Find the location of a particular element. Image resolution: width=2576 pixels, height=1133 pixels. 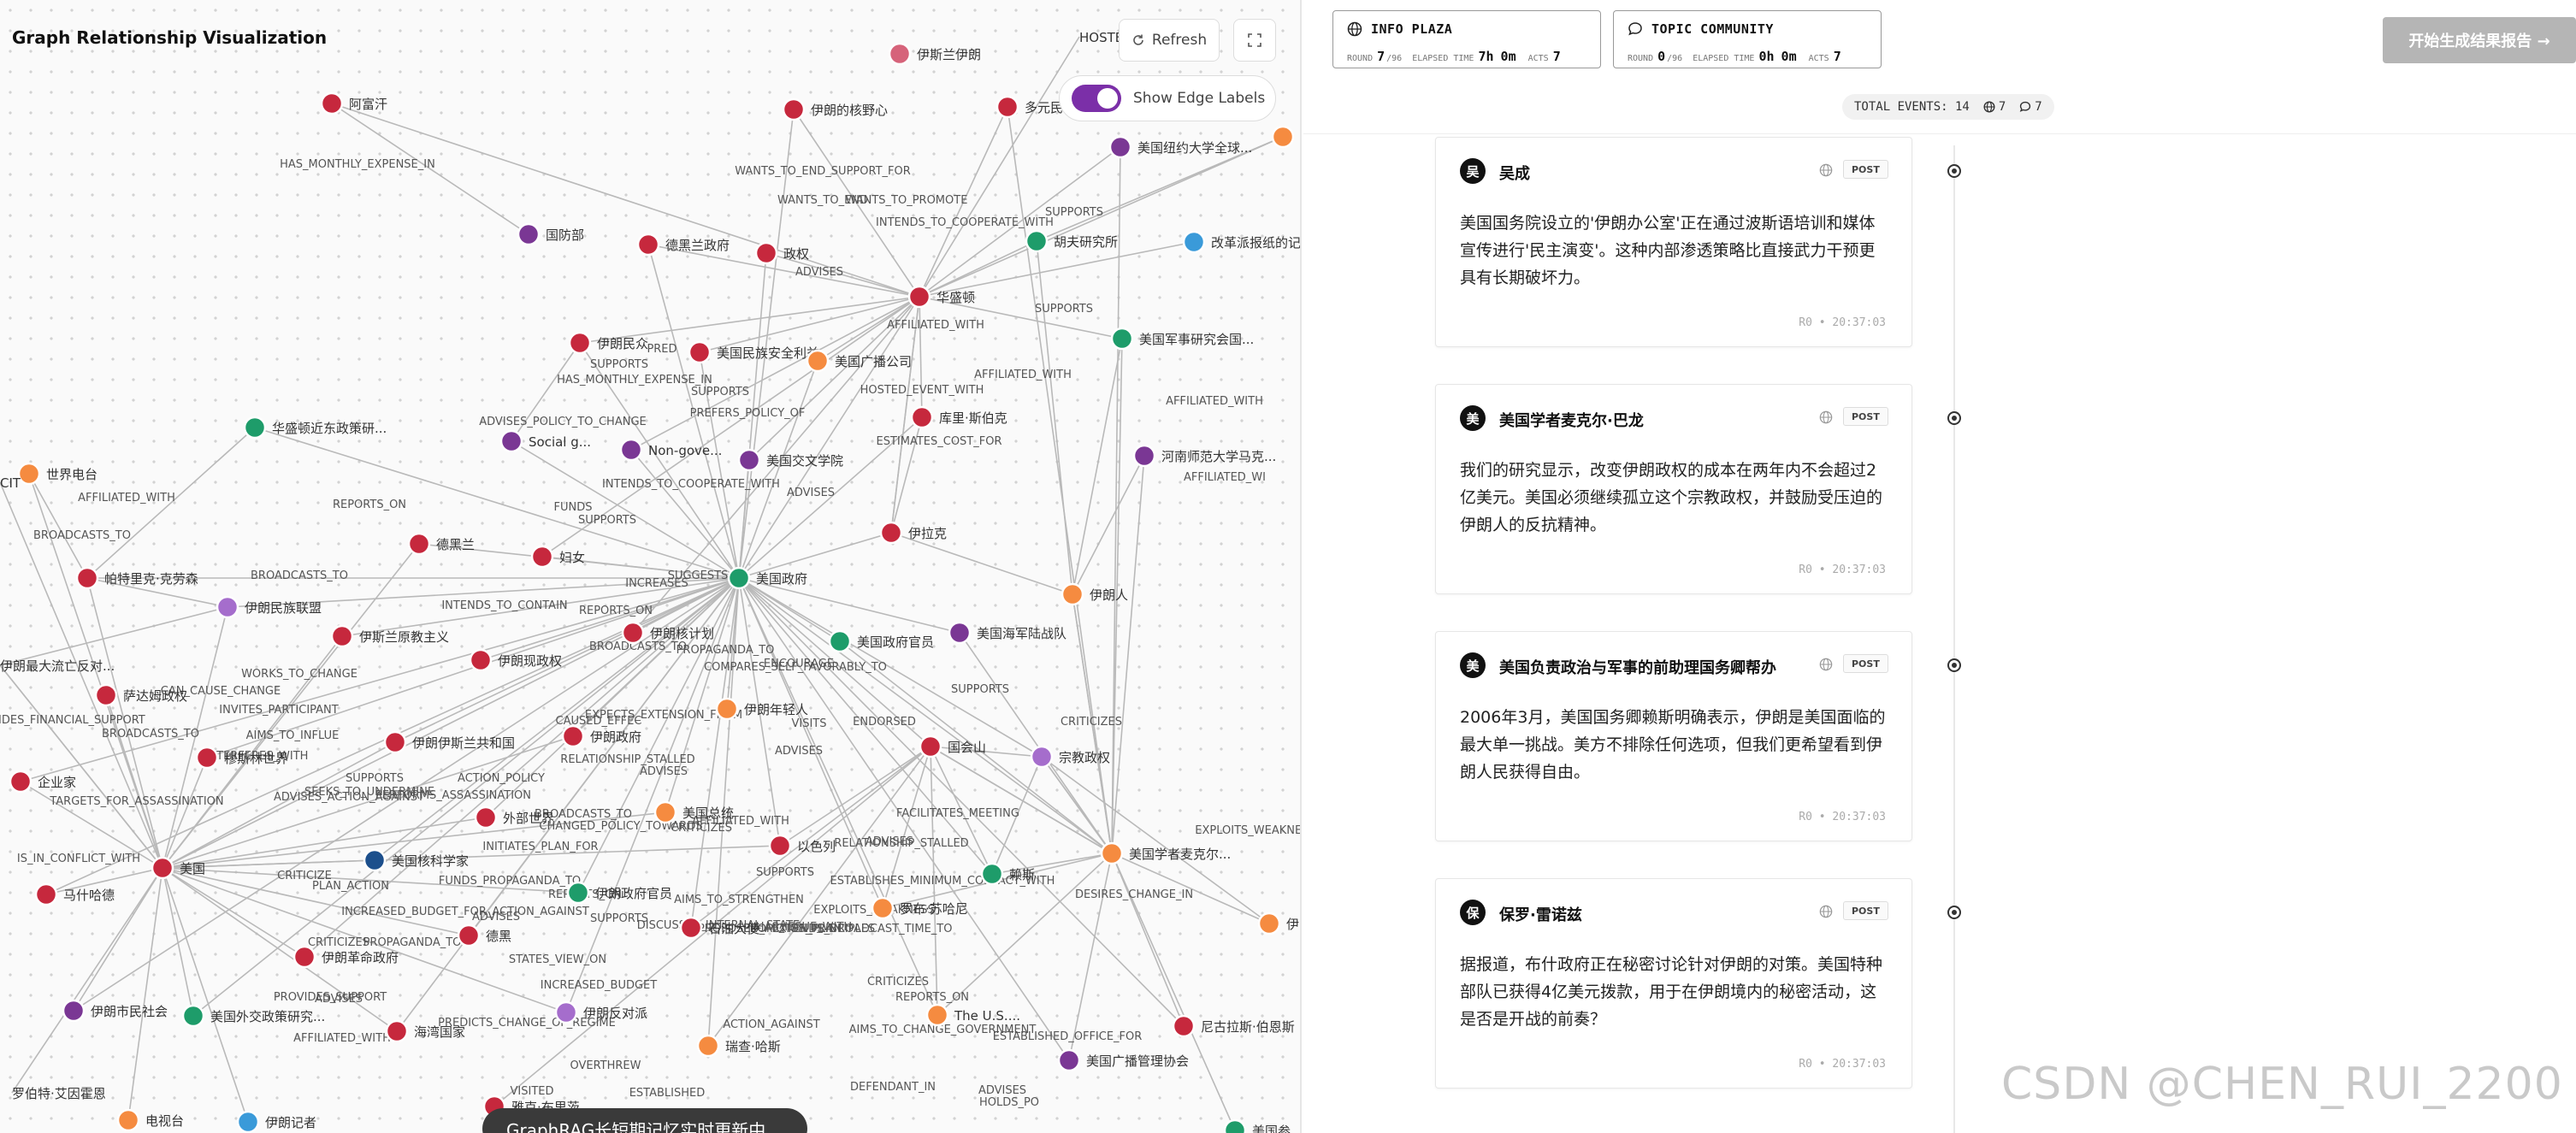

graph-node: 伊朗政府官员 is located at coordinates (619, 893).